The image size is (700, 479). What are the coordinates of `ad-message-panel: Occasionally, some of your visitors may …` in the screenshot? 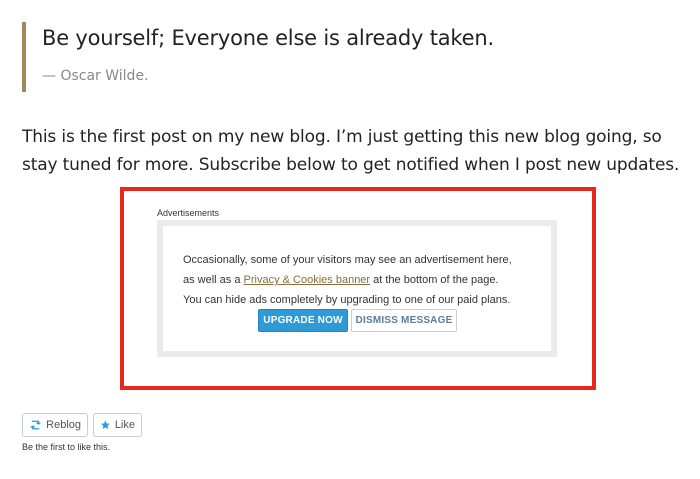 It's located at (357, 288).